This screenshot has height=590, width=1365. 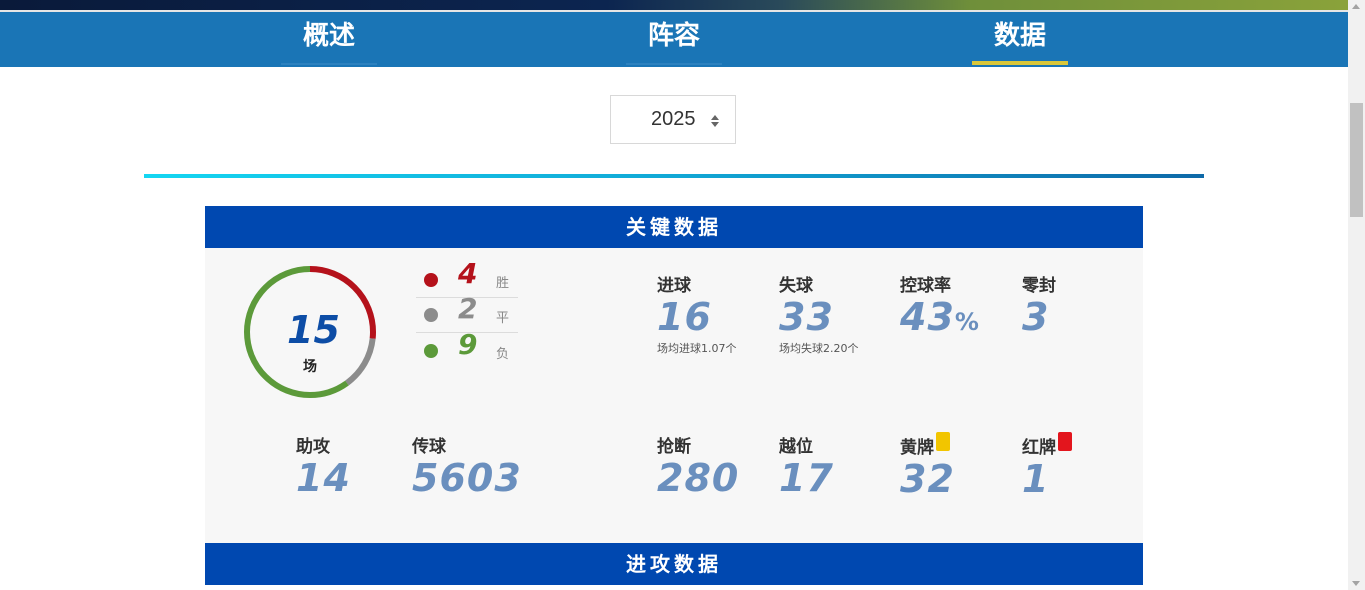 What do you see at coordinates (1036, 317) in the screenshot?
I see `stat-clean-sheets-value: 3` at bounding box center [1036, 317].